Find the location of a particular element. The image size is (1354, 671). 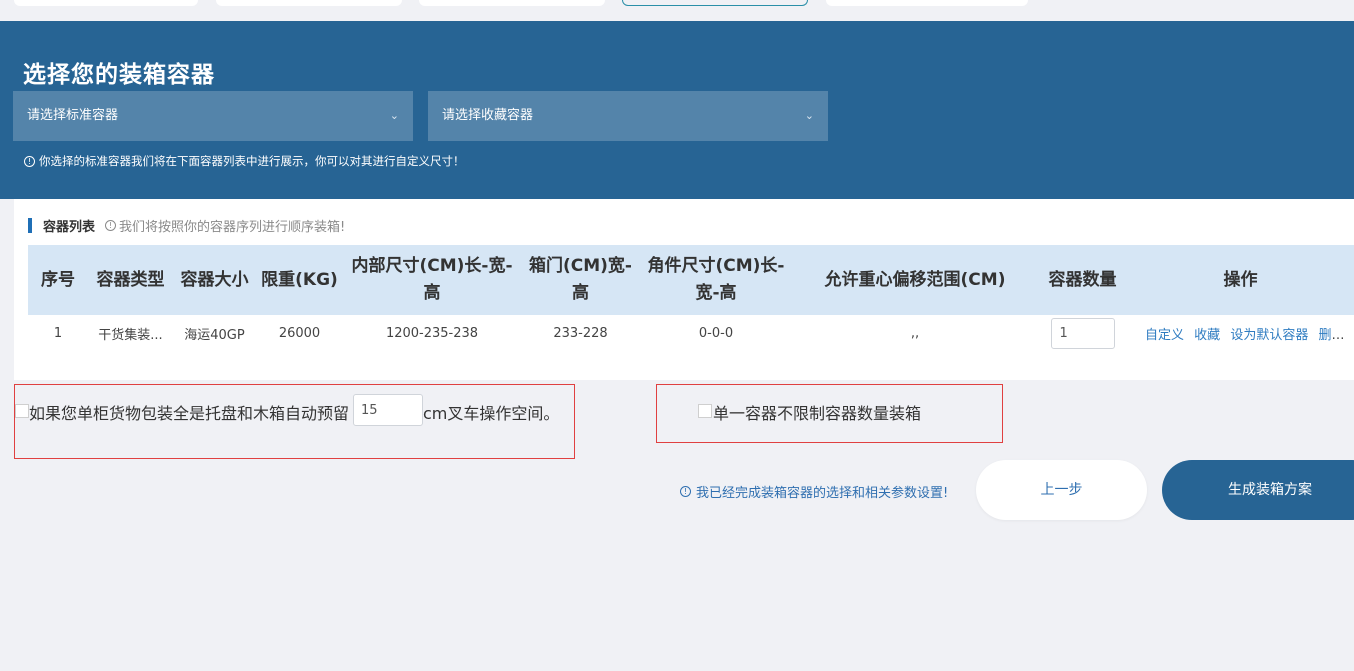

completion-hint-text: 我已经完成装箱容器的选择和相关参数设置! is located at coordinates (822, 493).